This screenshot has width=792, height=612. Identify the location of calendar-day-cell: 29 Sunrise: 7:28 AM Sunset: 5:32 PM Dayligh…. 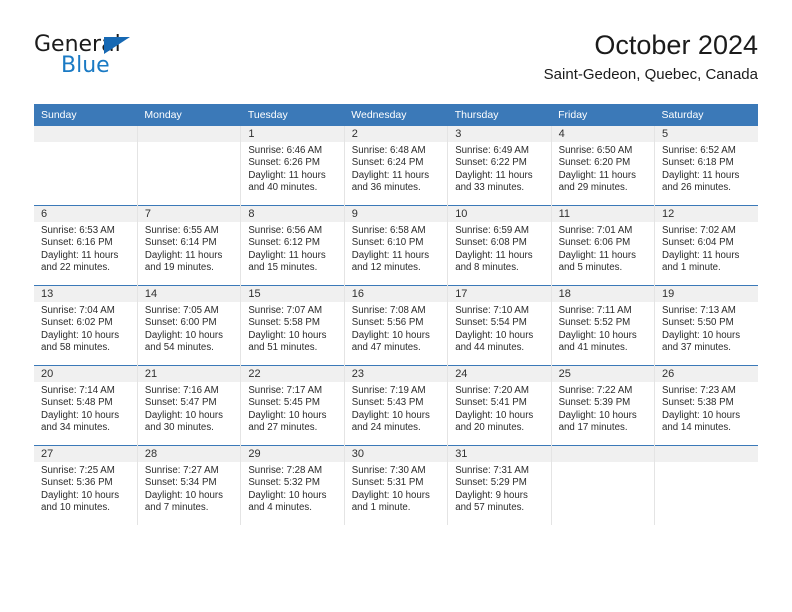
(292, 485).